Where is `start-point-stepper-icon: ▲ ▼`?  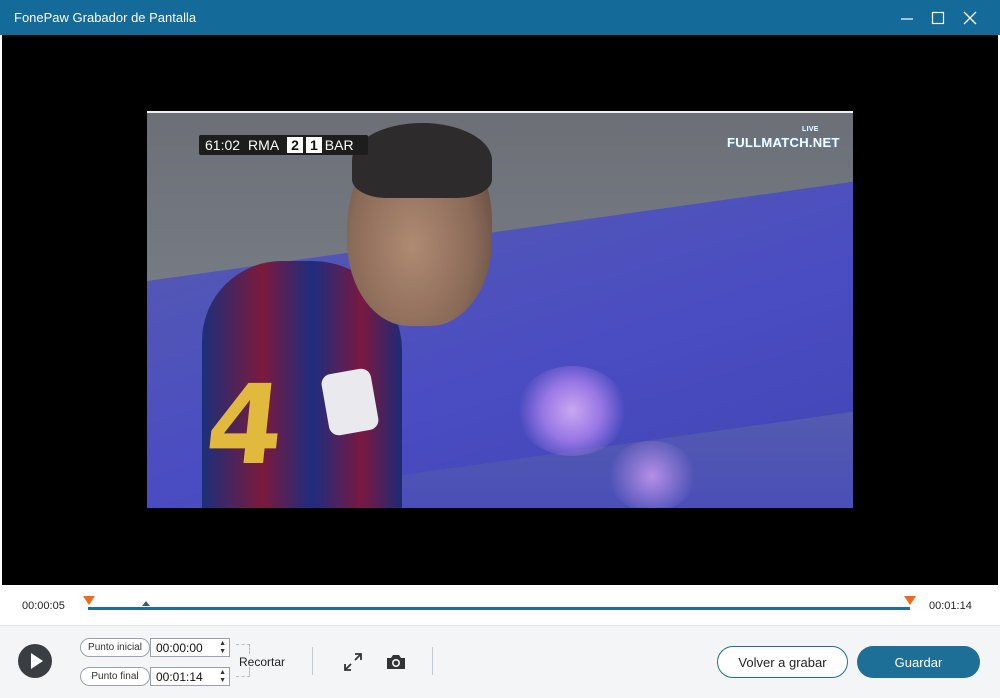
start-point-stepper-icon: ▲ ▼ is located at coordinates (222, 648).